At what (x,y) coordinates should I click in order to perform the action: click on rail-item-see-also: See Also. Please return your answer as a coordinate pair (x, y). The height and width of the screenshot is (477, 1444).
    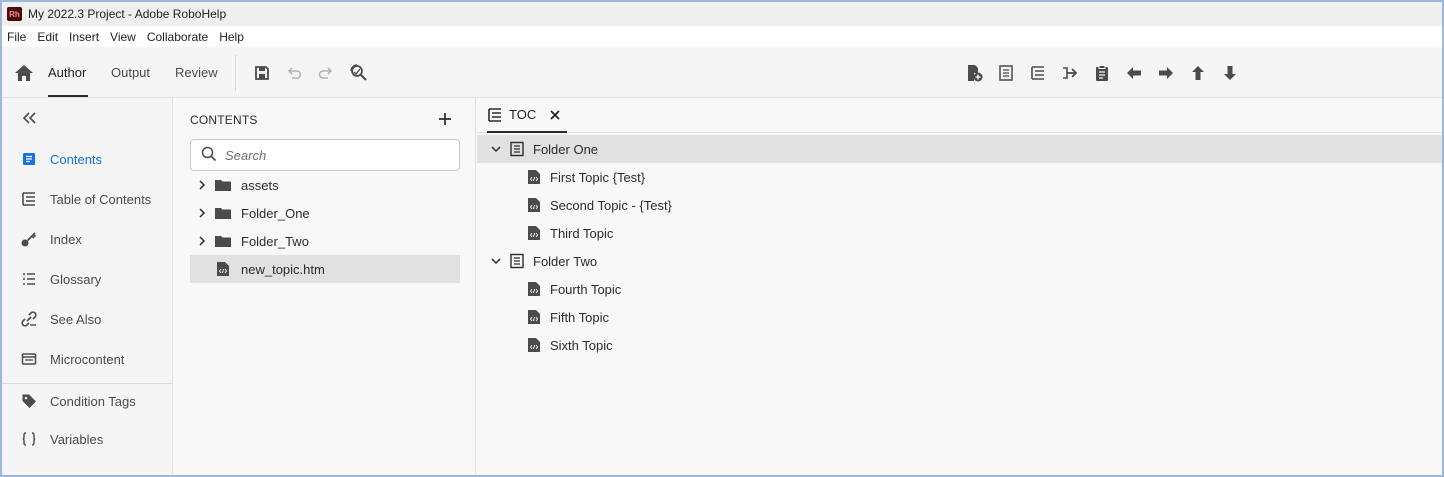
    Looking at the image, I should click on (87, 319).